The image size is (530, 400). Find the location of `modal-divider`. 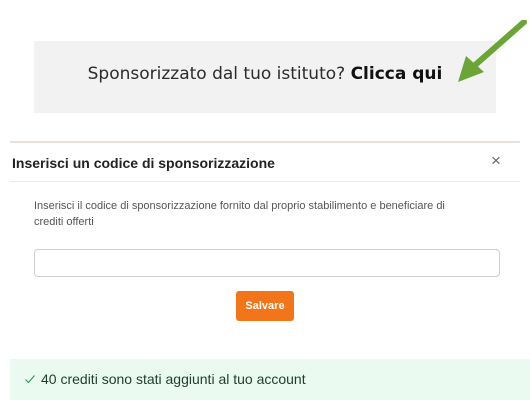

modal-divider is located at coordinates (265, 181).